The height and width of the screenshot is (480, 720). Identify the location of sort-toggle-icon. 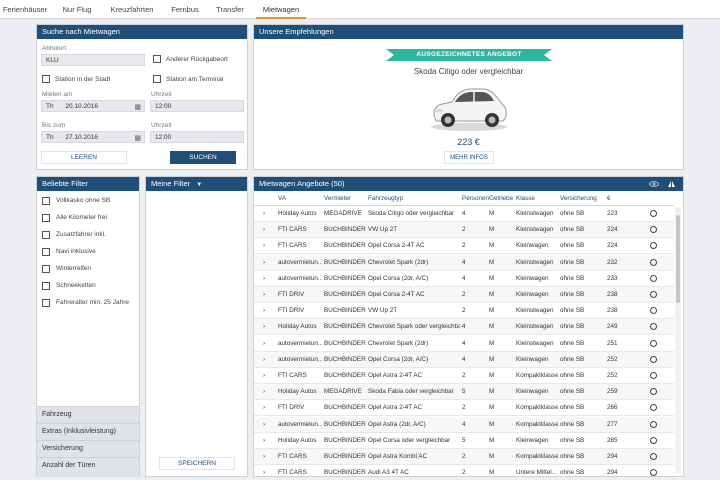
(671, 184).